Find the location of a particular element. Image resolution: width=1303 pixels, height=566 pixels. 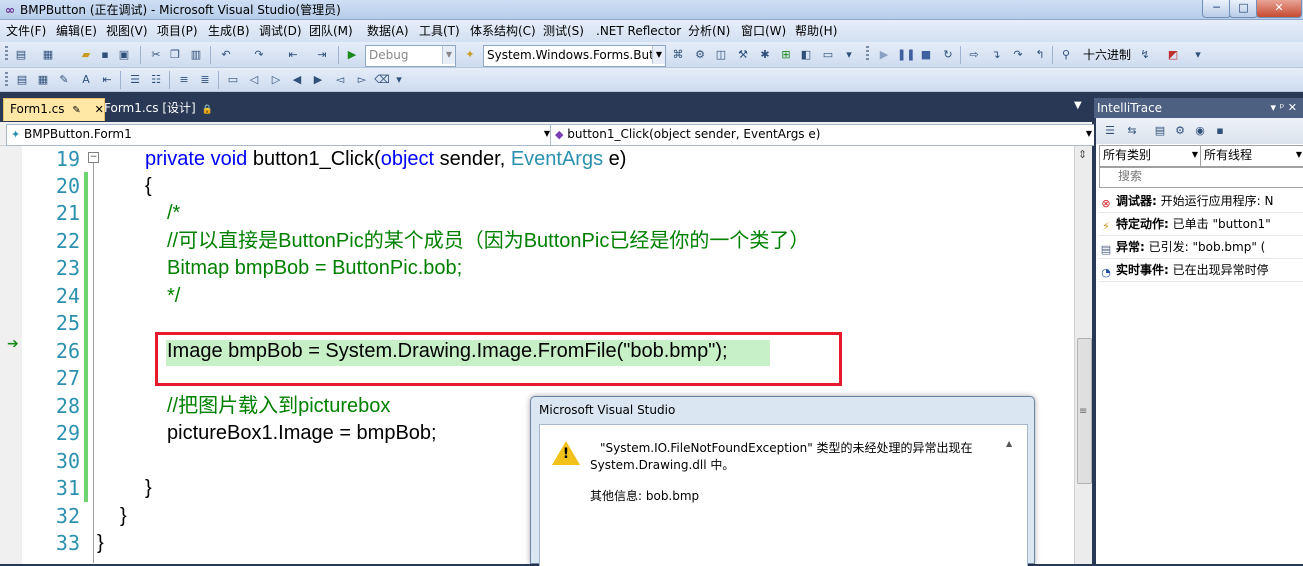

comment-icon: ≡ is located at coordinates (184, 80).